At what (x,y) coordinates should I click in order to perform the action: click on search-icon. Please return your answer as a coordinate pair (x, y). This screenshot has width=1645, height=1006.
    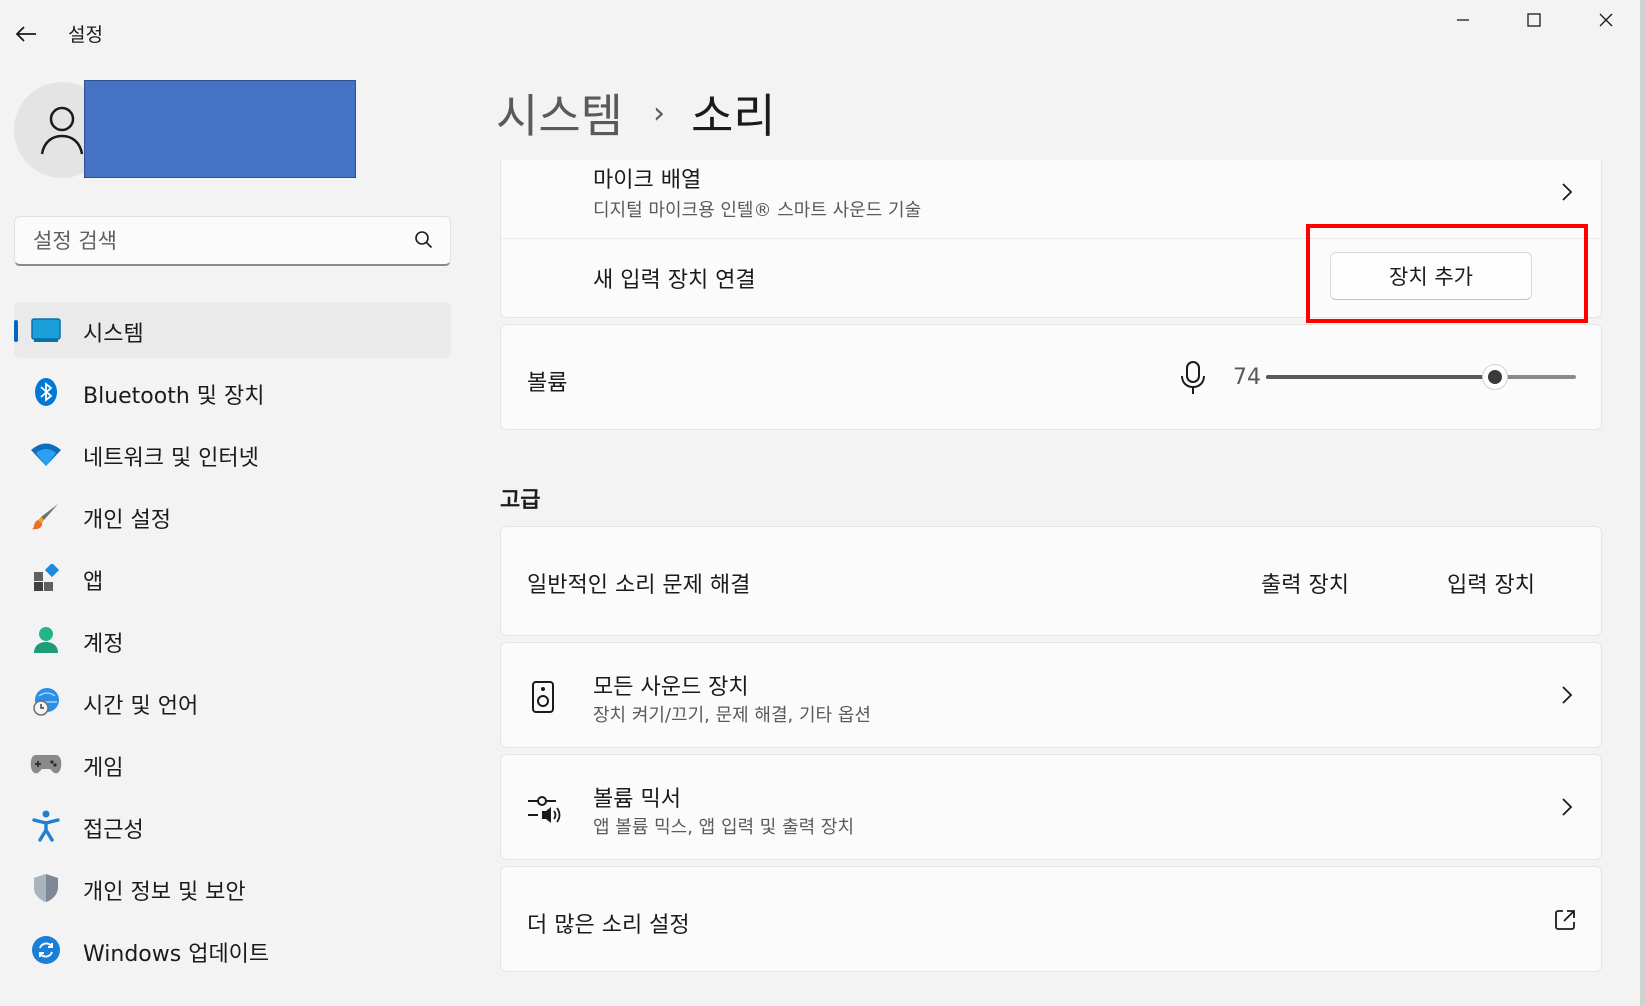
    Looking at the image, I should click on (424, 242).